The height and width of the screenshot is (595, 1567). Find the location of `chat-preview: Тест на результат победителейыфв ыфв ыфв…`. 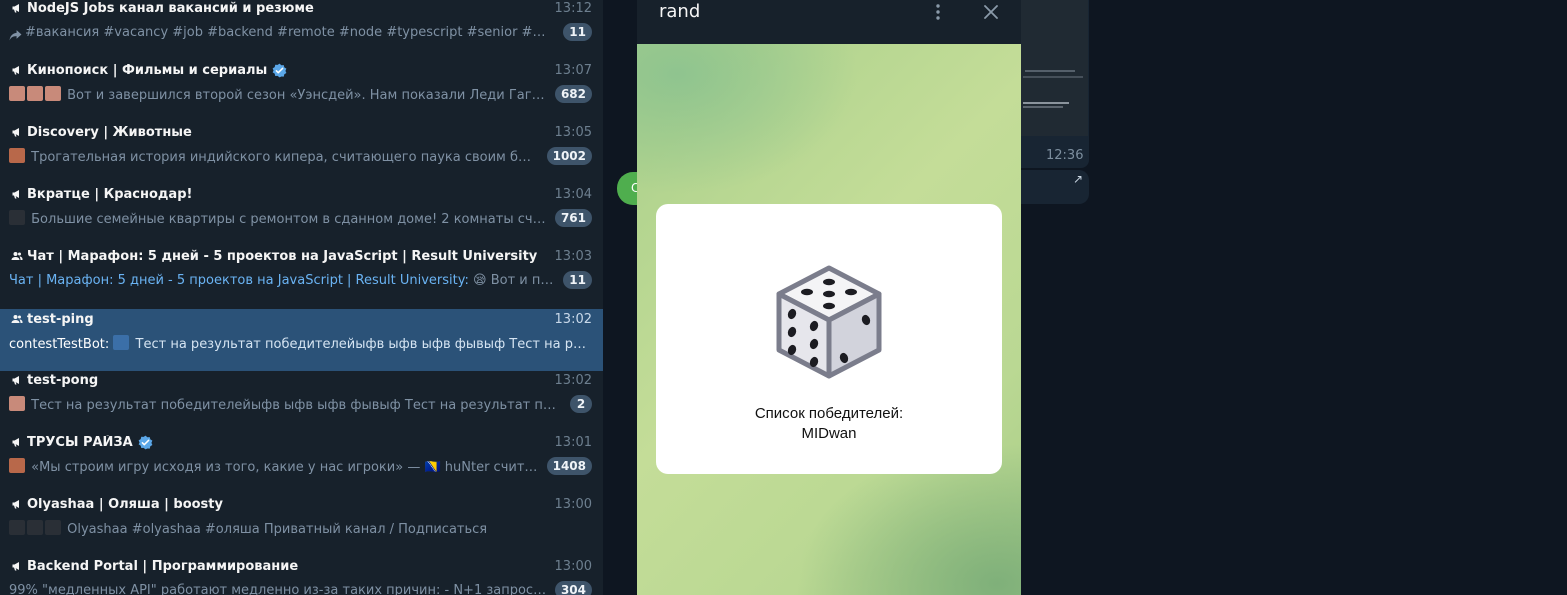

chat-preview: Тест на результат победителейыфв ыфв ыфв… is located at coordinates (285, 404).